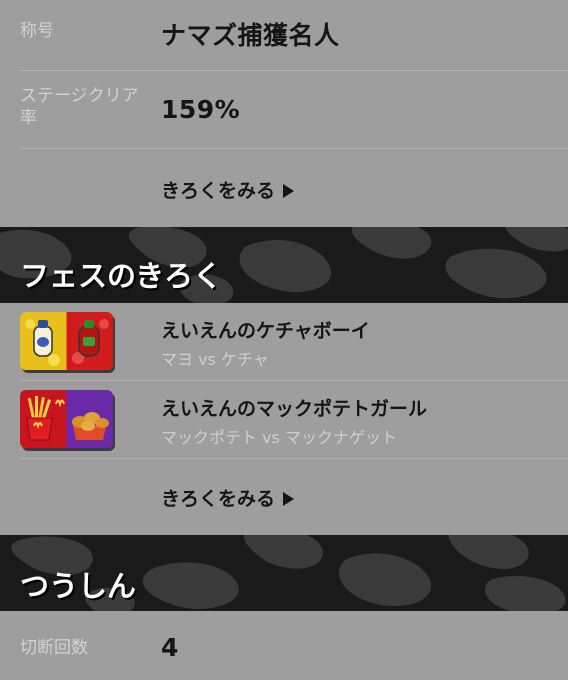  I want to click on clear-rate-label: ステージクリア率, so click(79, 107).